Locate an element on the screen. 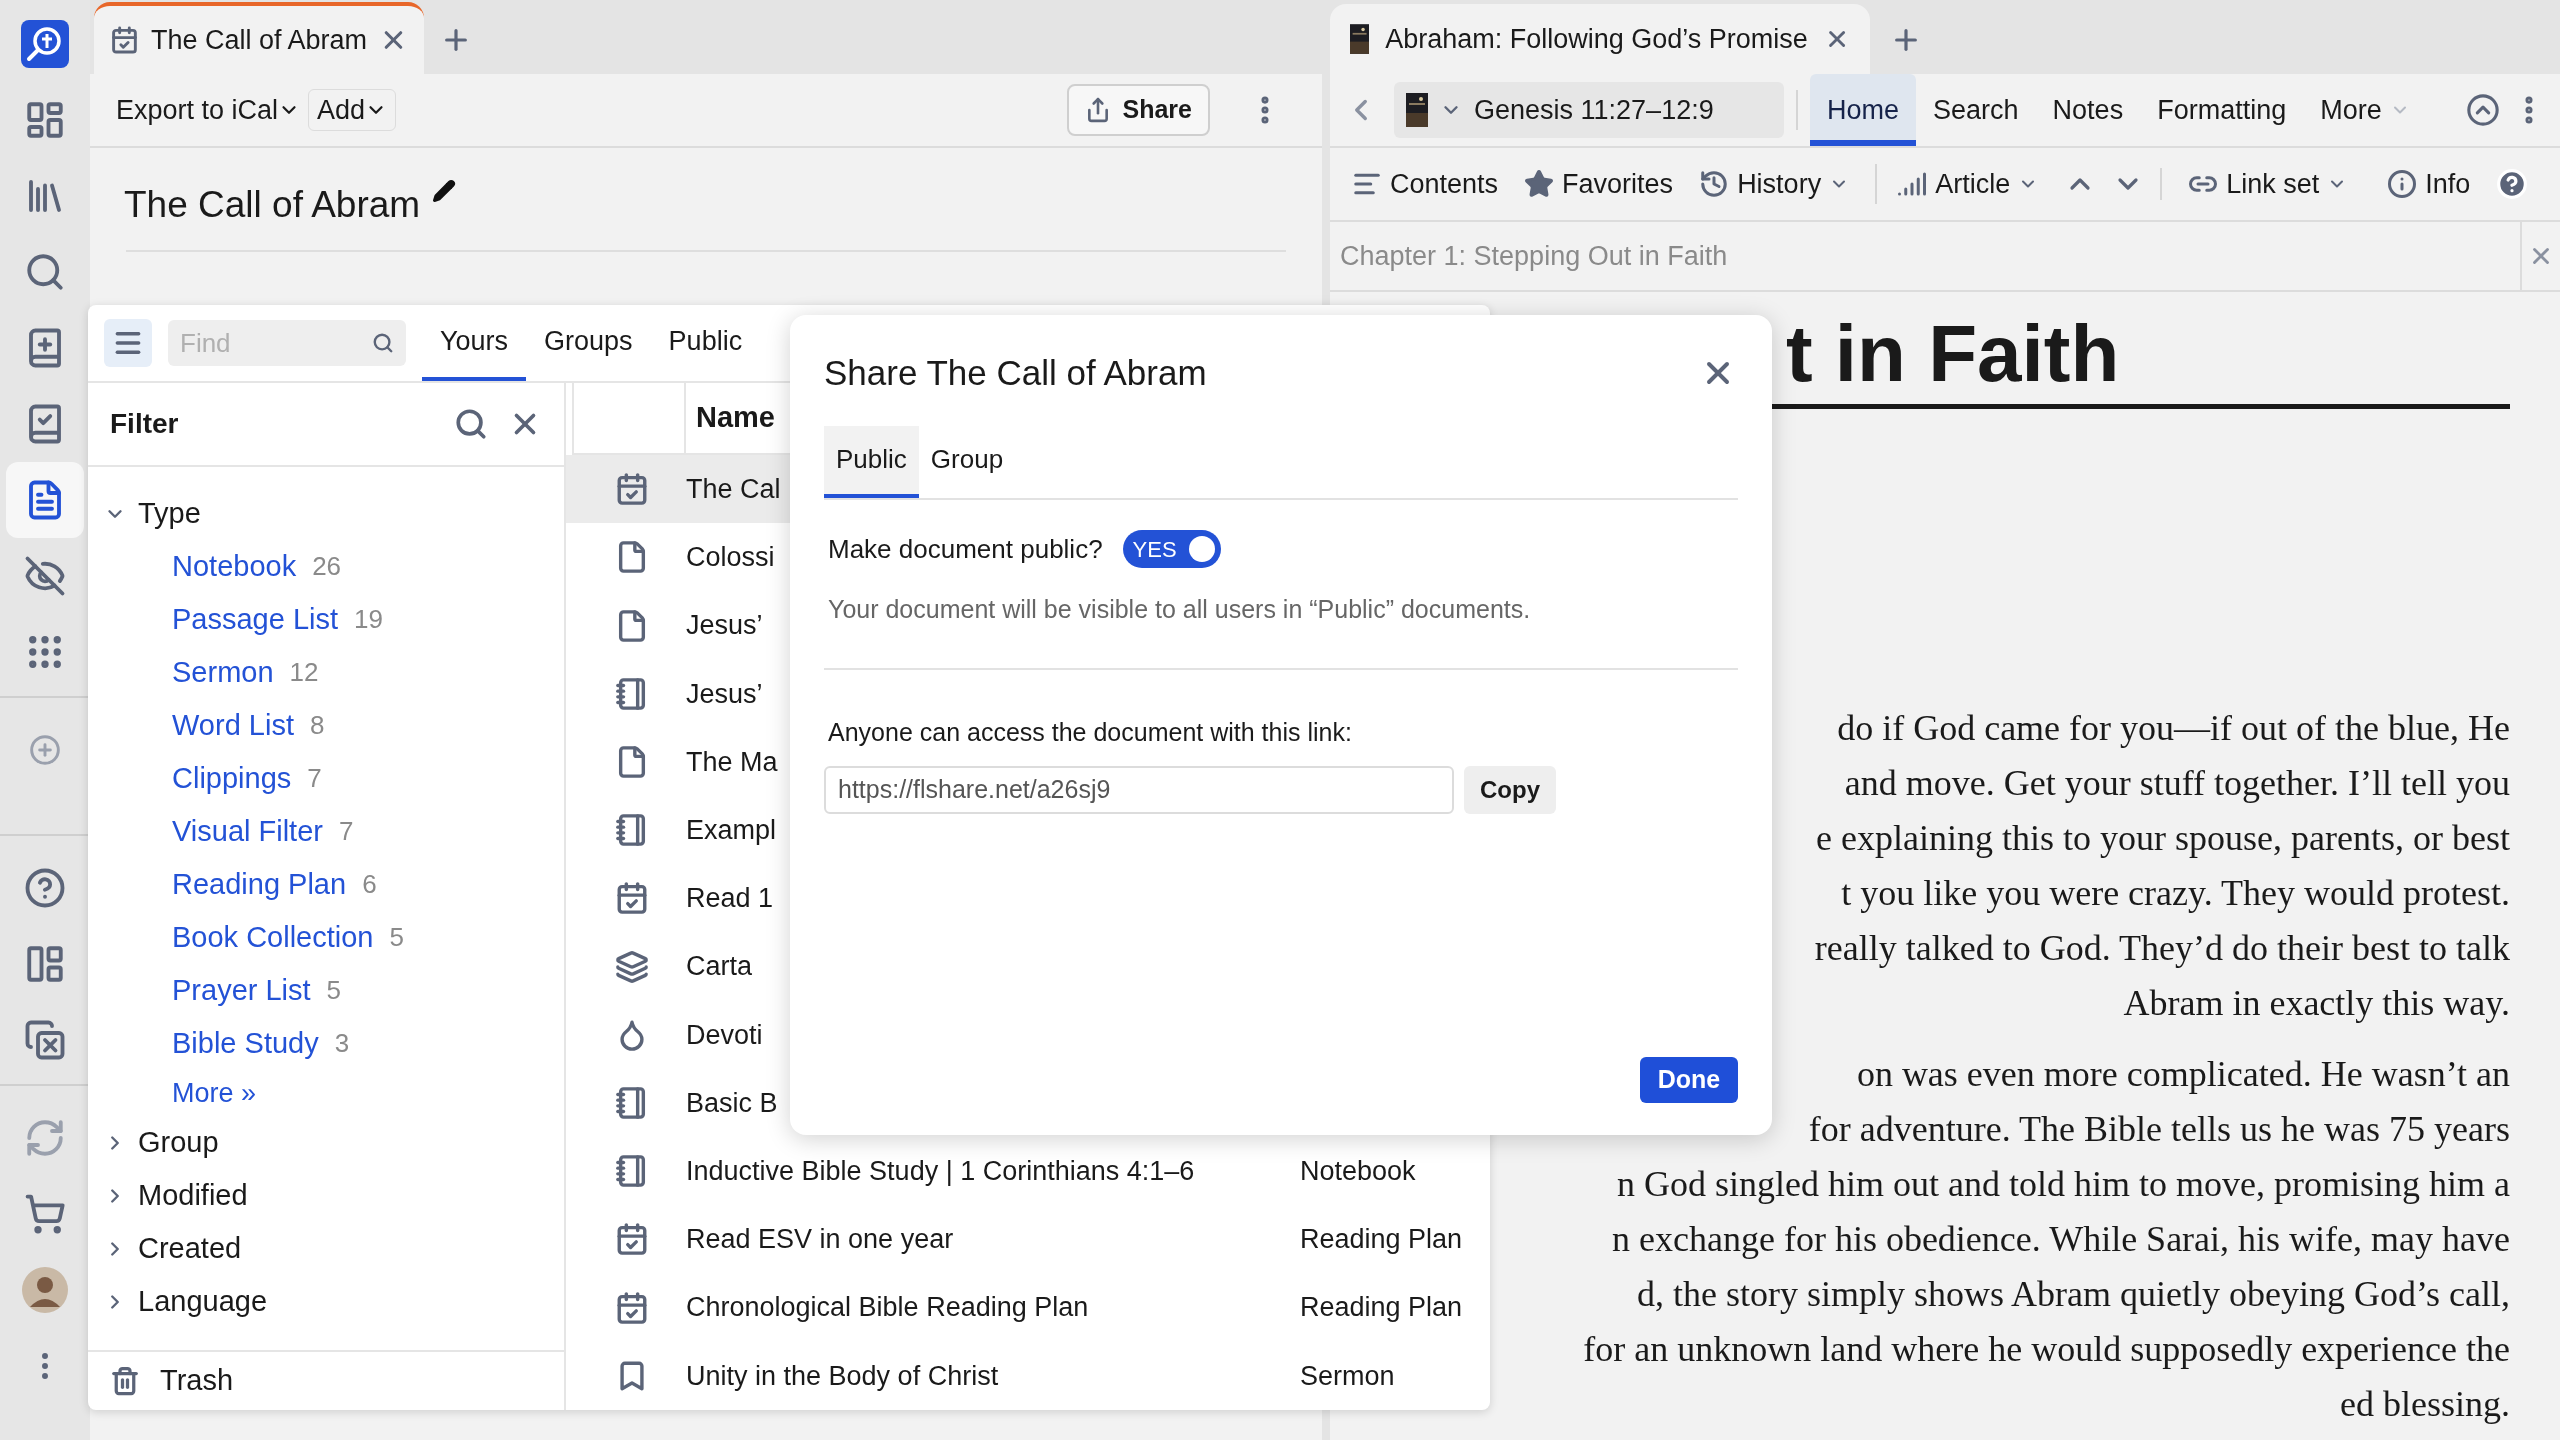  document-name: Basic B is located at coordinates (732, 1103).